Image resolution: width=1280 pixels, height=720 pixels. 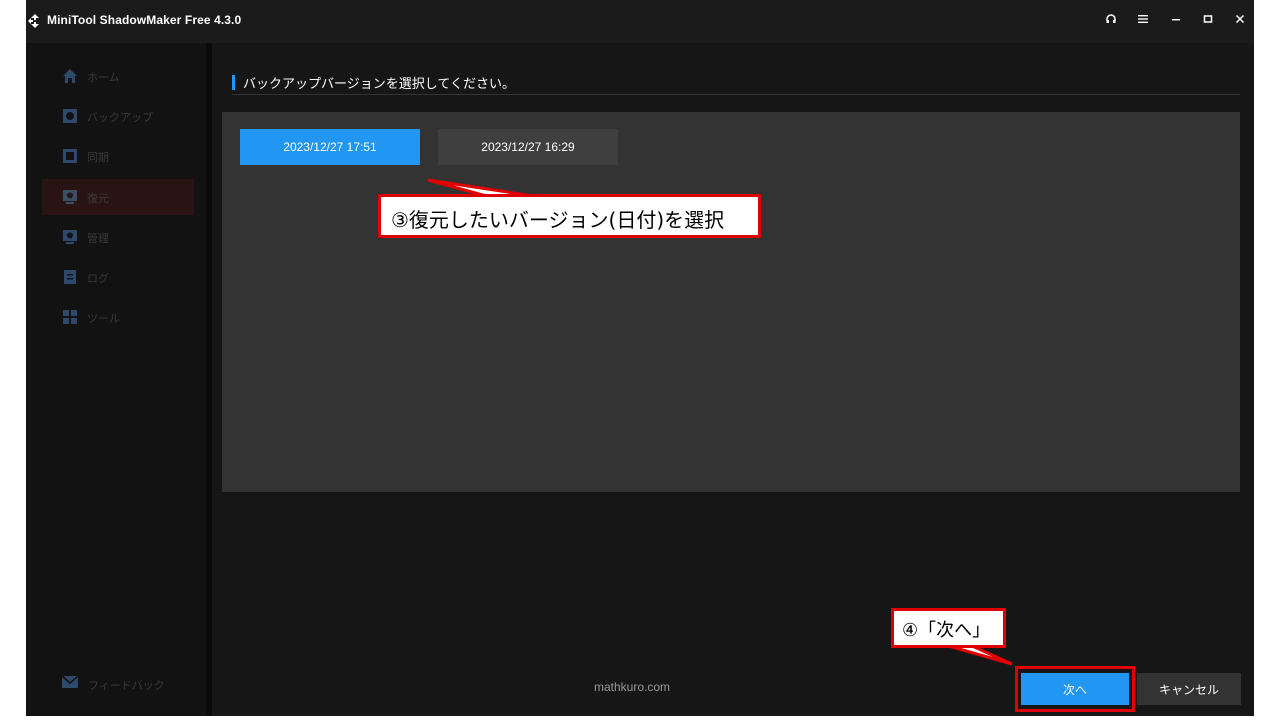 What do you see at coordinates (948, 628) in the screenshot?
I see `annotation-callout-step4: ④「次へ」` at bounding box center [948, 628].